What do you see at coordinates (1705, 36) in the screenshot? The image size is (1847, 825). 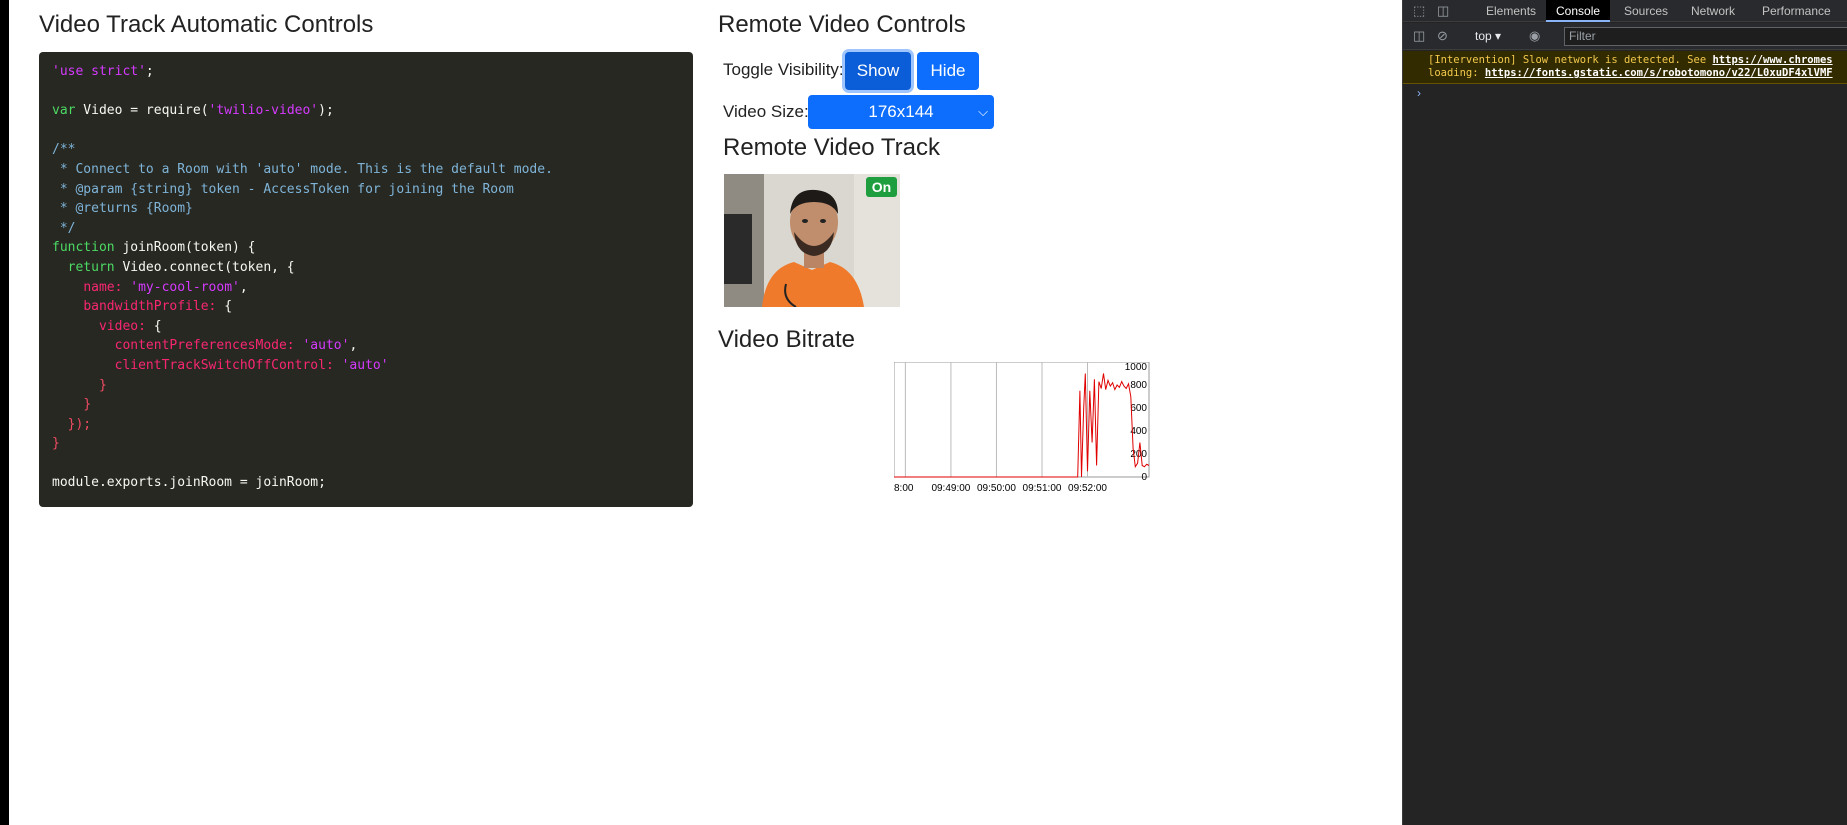 I see `console-filter-input: Filter` at bounding box center [1705, 36].